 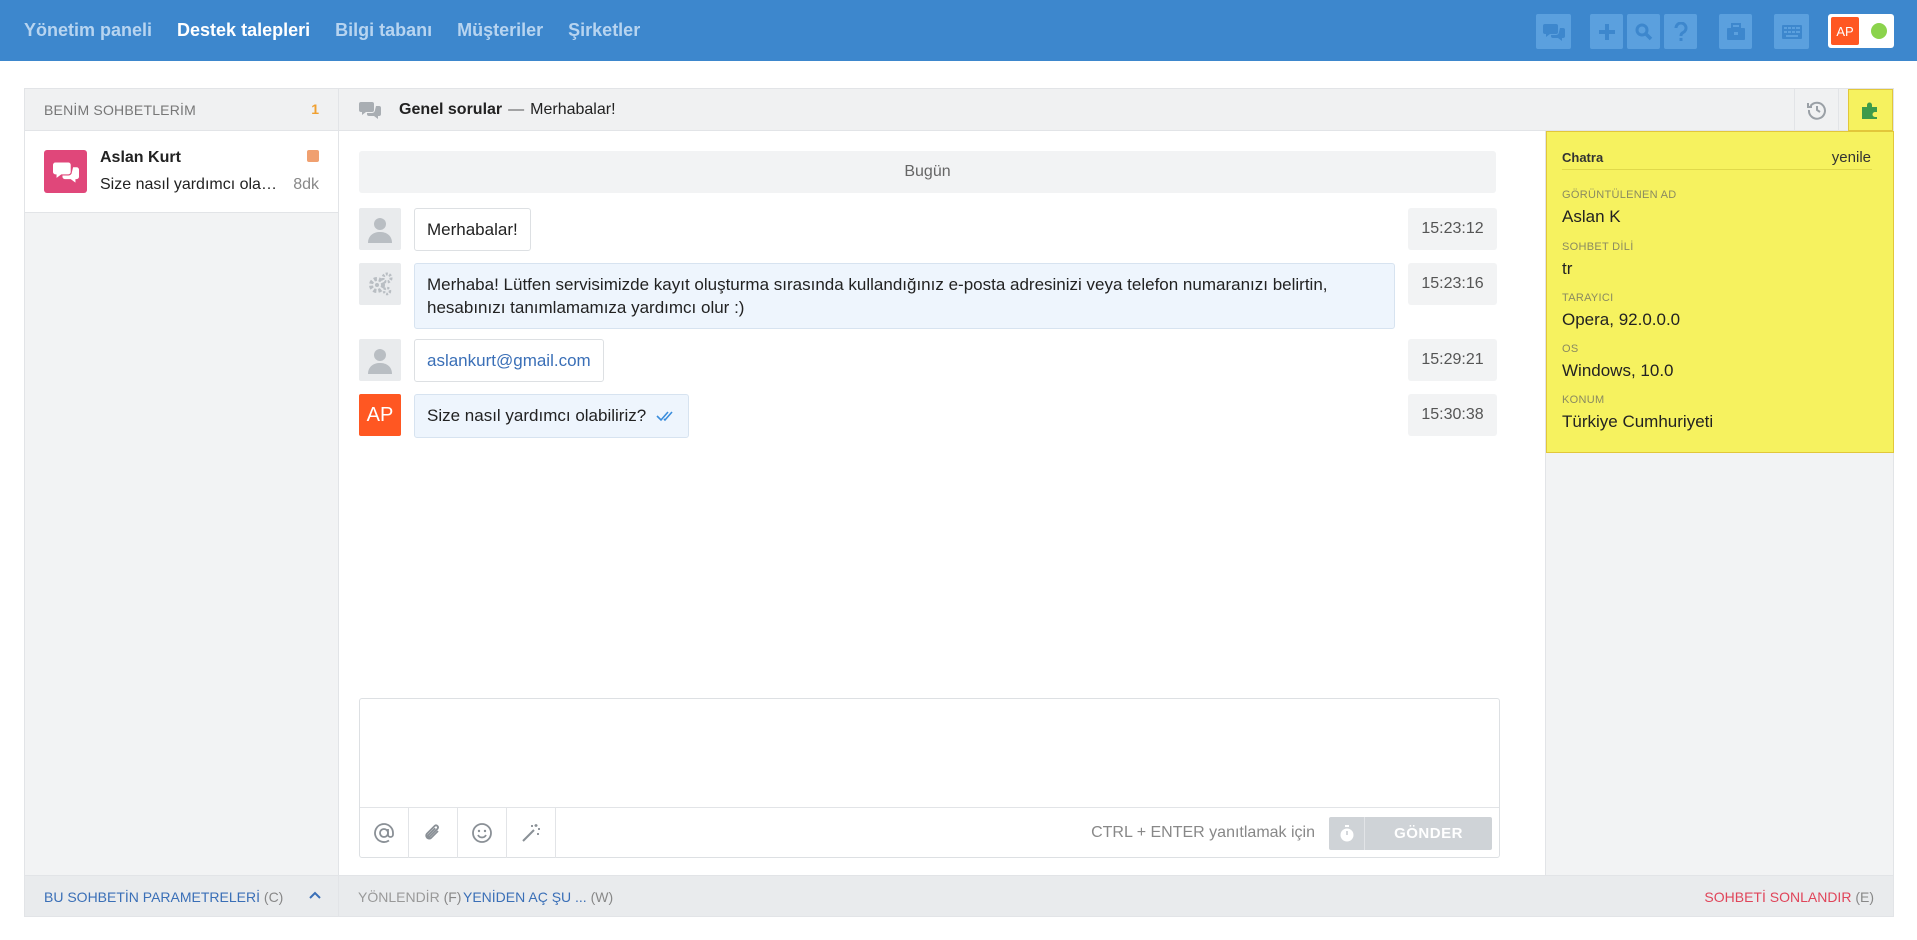 I want to click on forward-key: (F), so click(x=452, y=897).